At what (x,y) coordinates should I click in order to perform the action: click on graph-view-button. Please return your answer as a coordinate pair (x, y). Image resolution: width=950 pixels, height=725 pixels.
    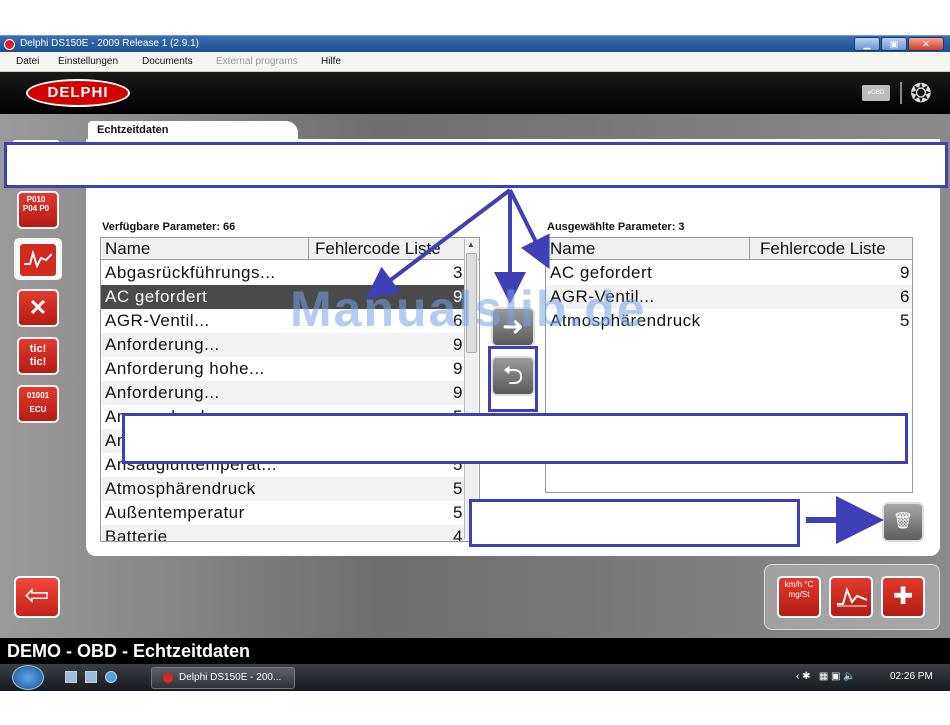
    Looking at the image, I should click on (851, 597).